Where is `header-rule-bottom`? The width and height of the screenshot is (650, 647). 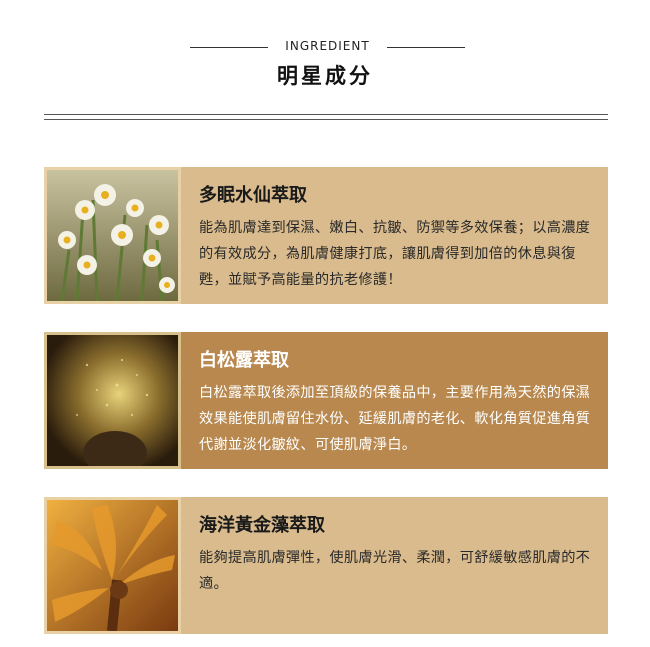
header-rule-bottom is located at coordinates (326, 119).